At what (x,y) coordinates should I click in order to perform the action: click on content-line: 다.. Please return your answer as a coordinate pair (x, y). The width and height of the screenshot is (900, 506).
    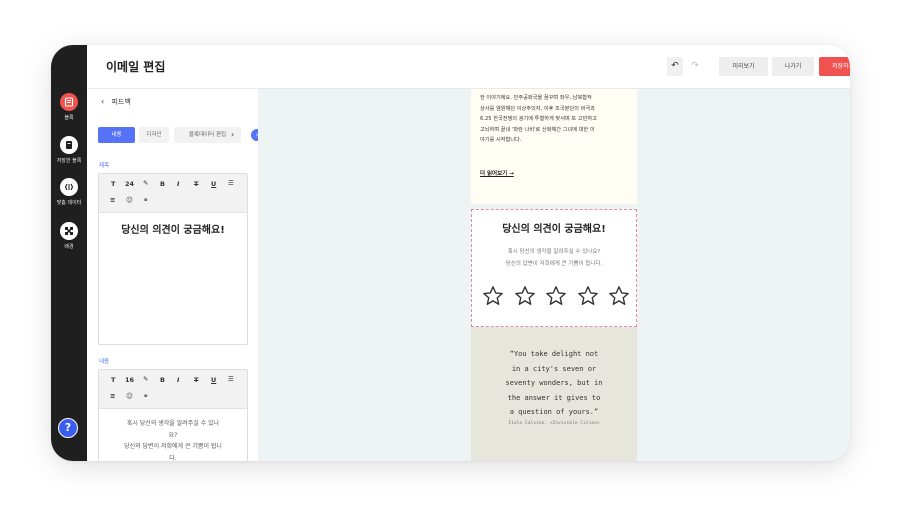
    Looking at the image, I should click on (173, 458).